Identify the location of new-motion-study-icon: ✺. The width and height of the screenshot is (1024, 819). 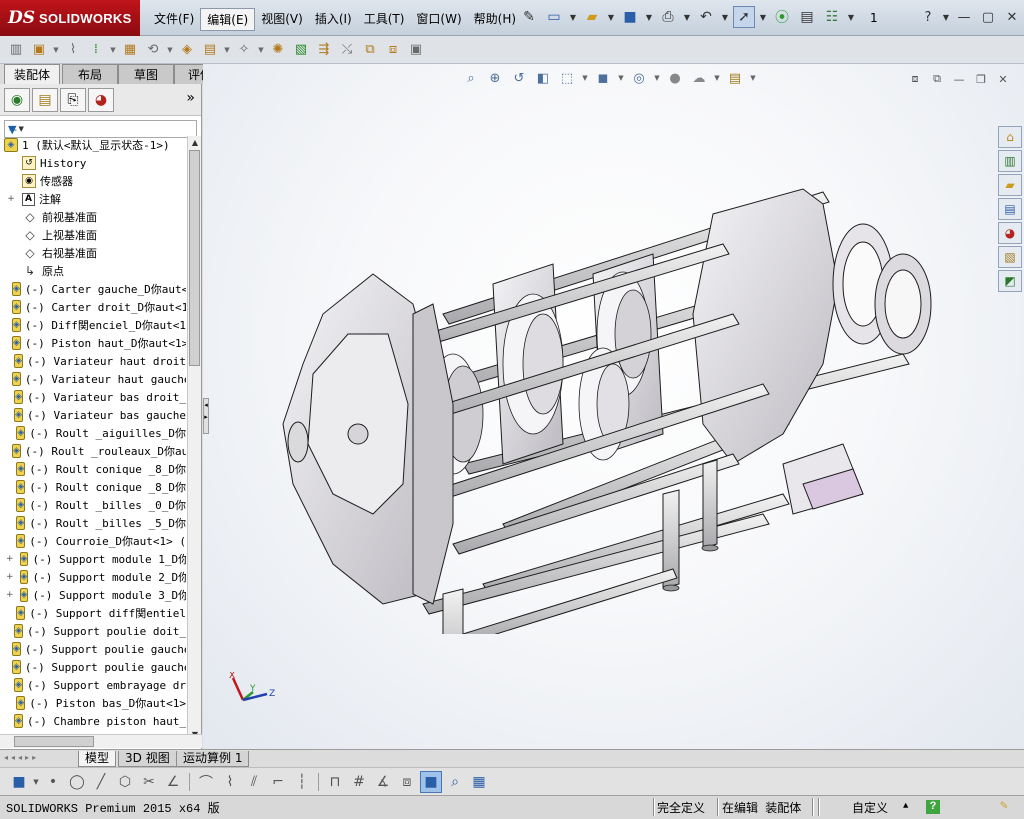
(278, 50).